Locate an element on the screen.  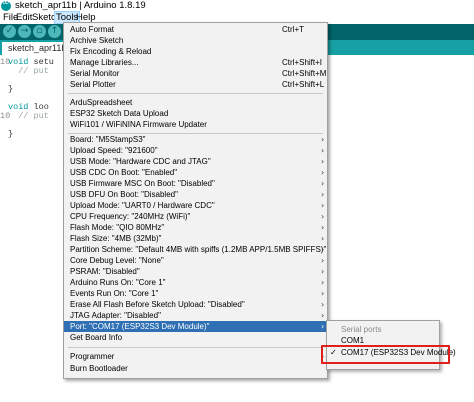
new-button: ▫ is located at coordinates (39, 31).